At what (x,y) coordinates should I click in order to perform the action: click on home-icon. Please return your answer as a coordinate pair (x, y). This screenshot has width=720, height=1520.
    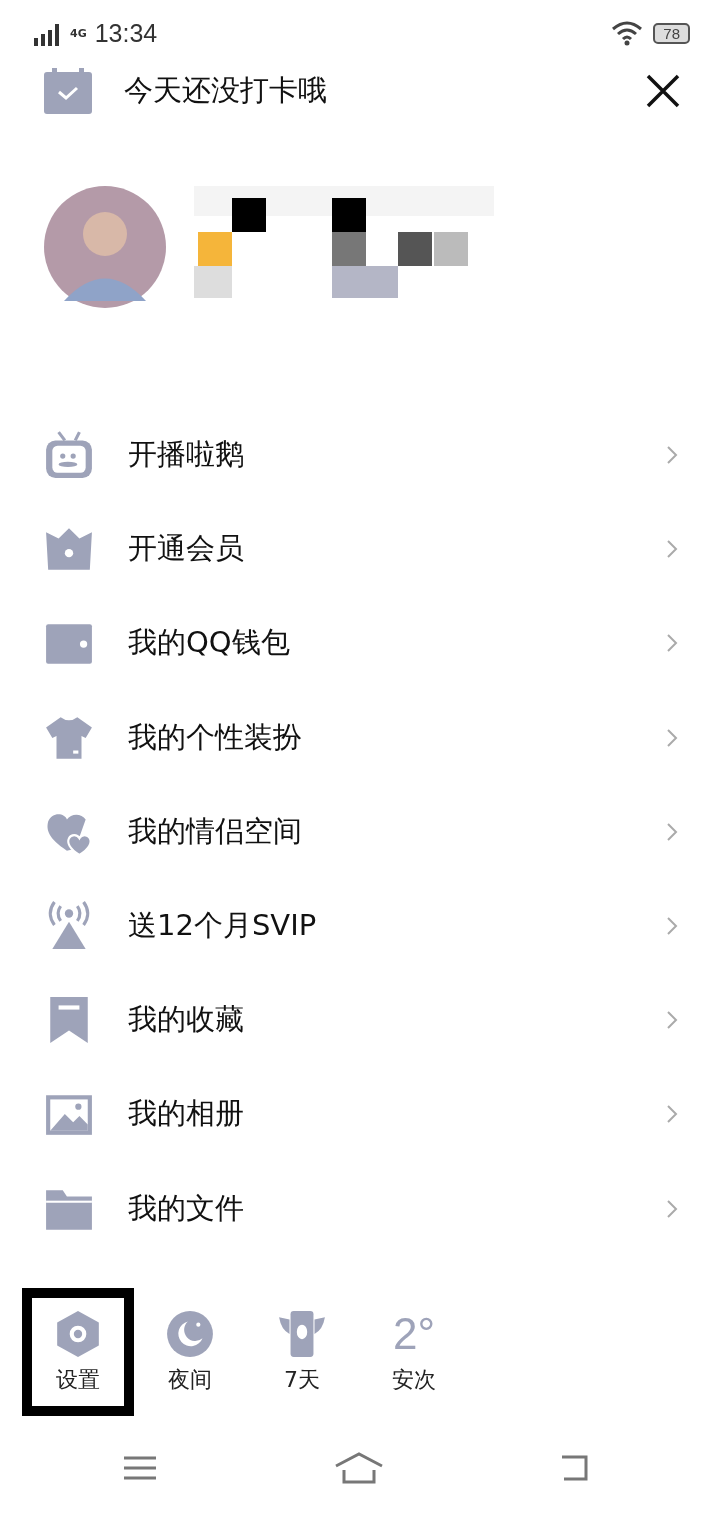
    Looking at the image, I should click on (359, 1468).